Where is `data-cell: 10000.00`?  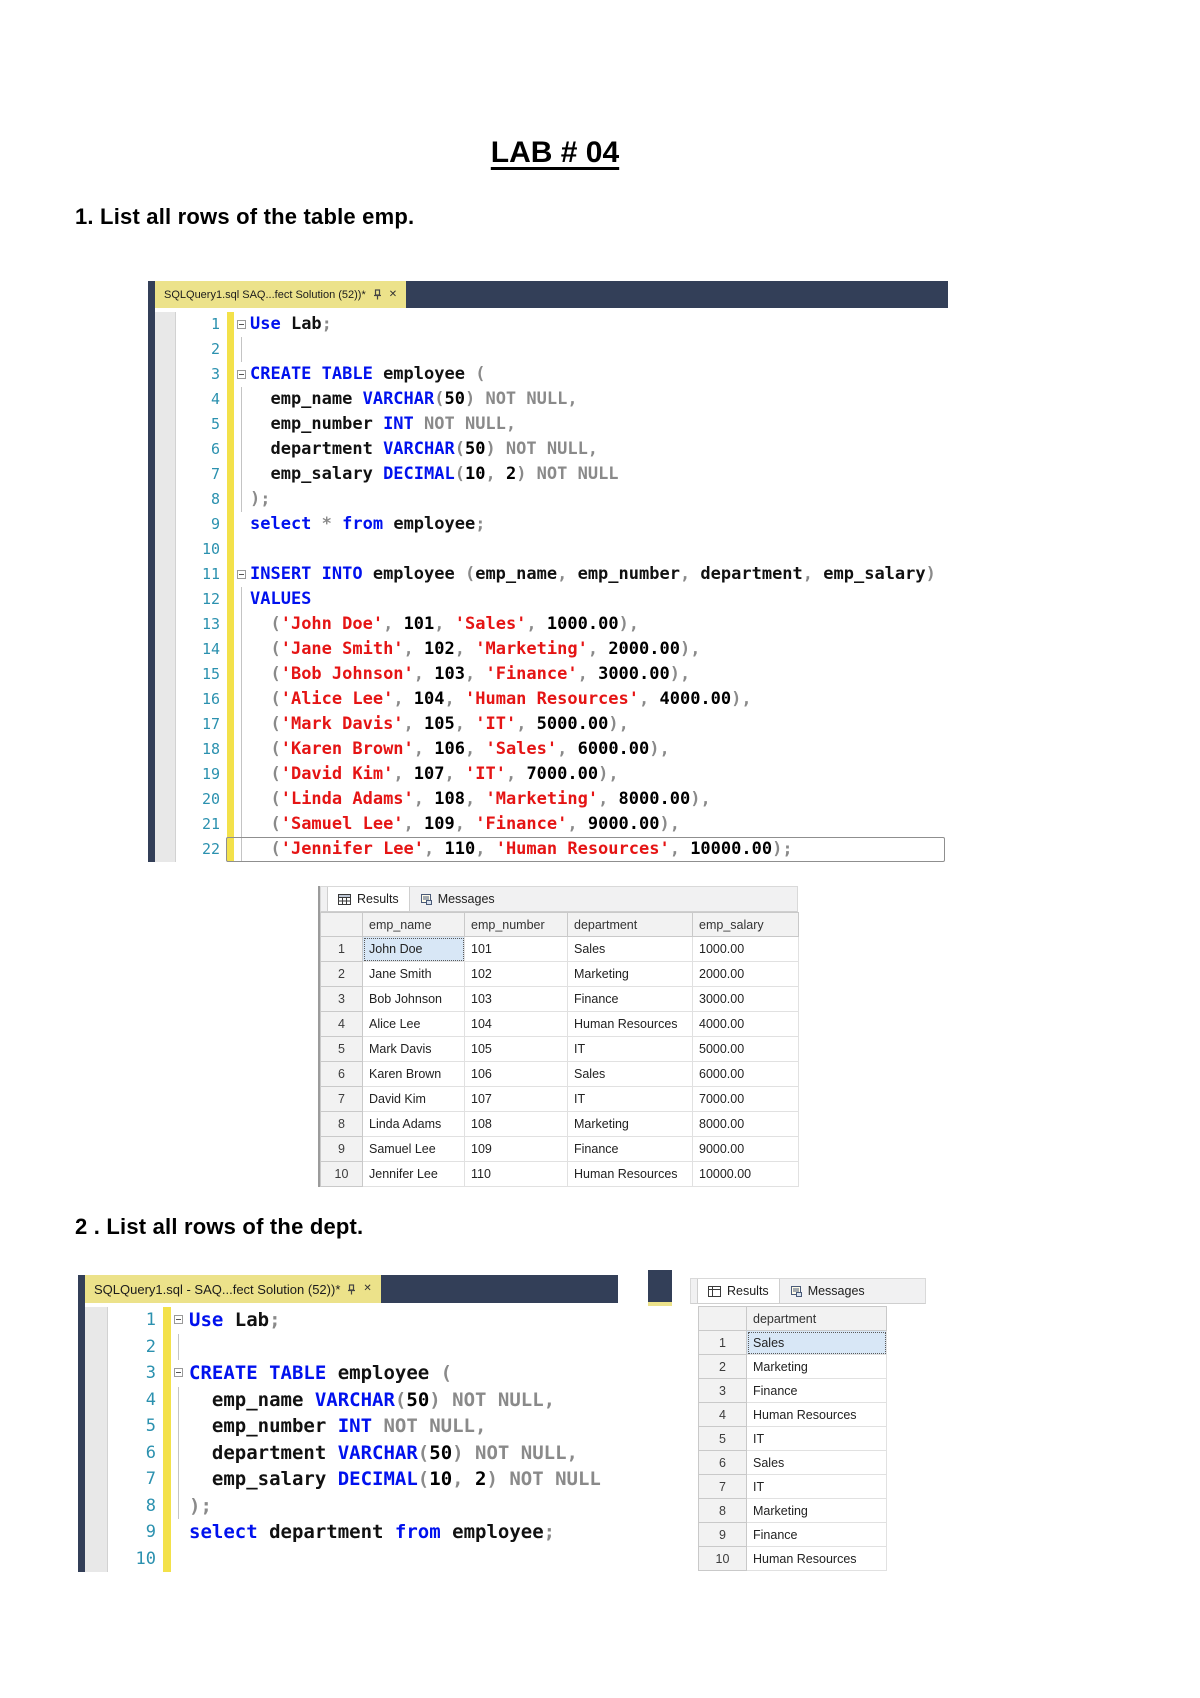 data-cell: 10000.00 is located at coordinates (745, 1174).